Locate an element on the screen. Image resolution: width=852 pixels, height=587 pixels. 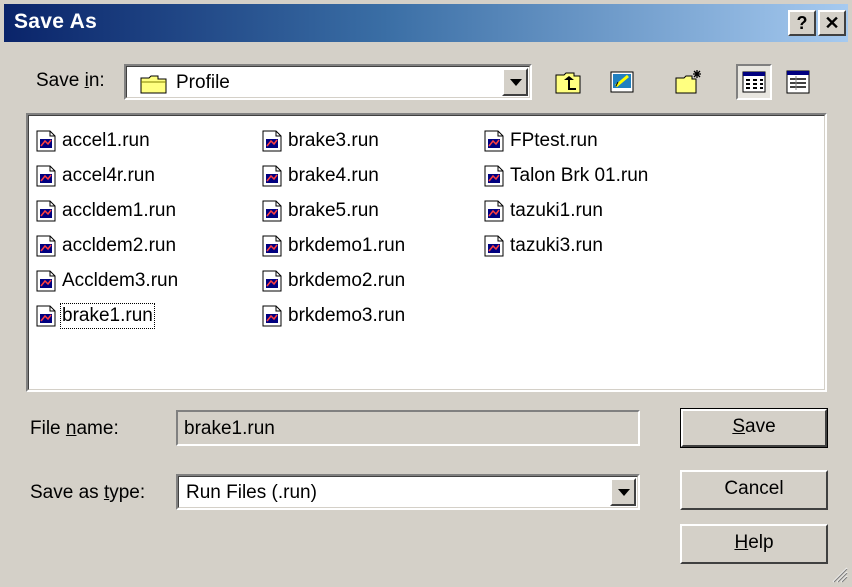
file-item: brake4.run is located at coordinates (333, 175).